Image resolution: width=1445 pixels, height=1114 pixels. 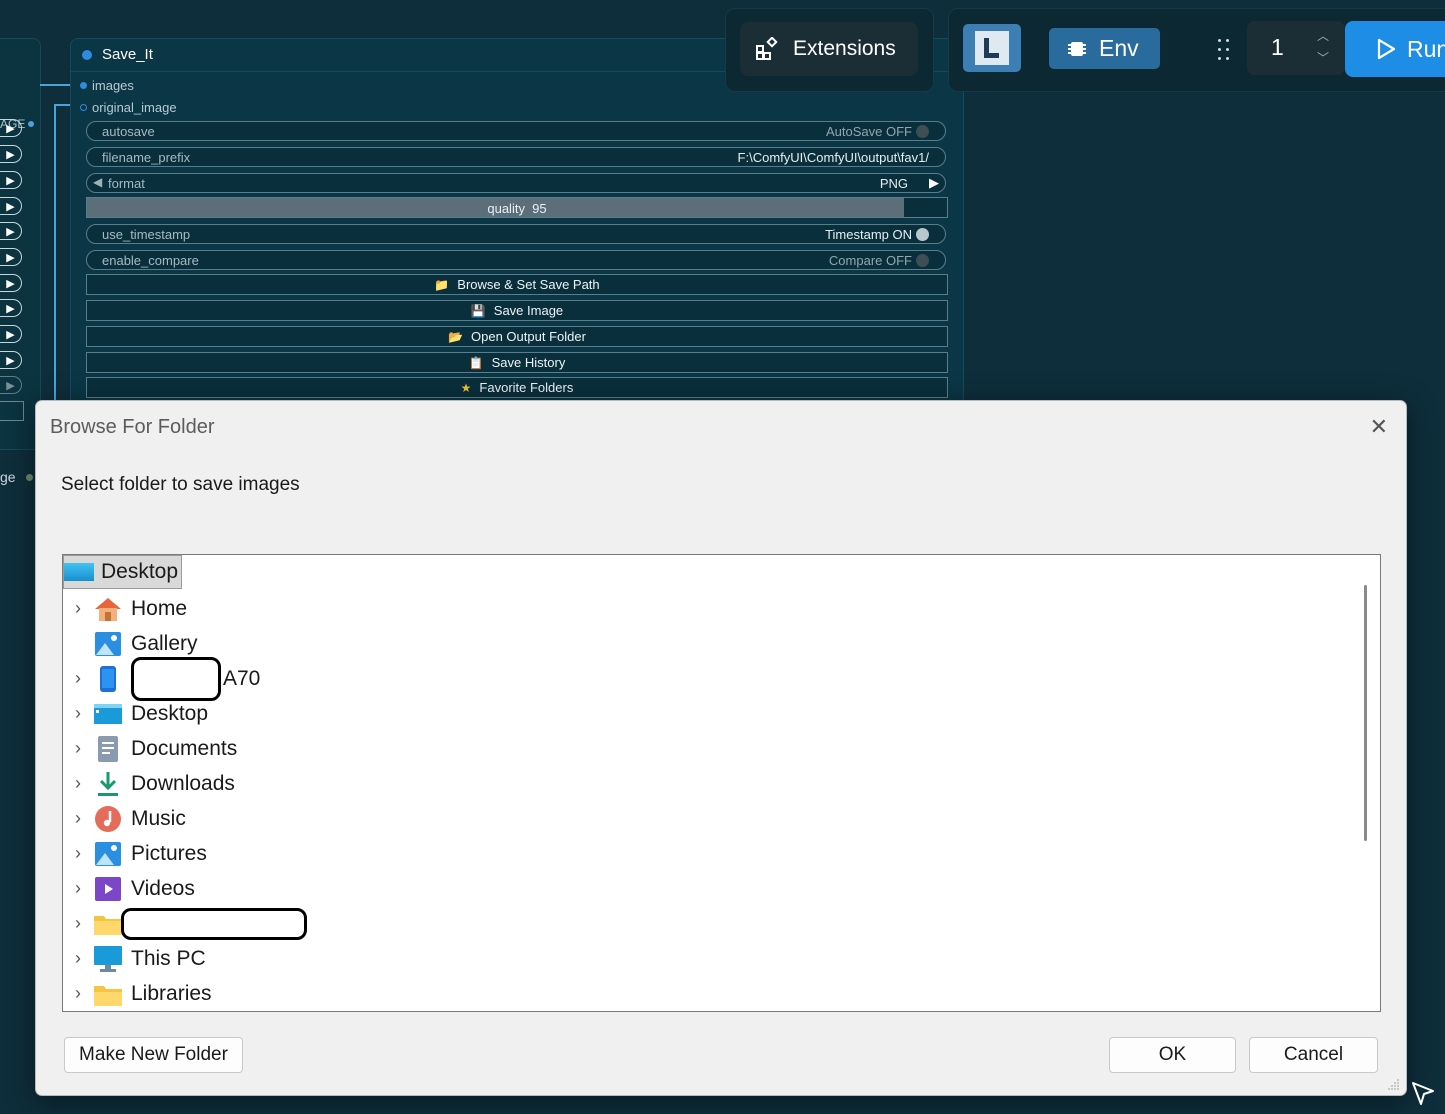 I want to click on toggle-on-icon, so click(x=922, y=234).